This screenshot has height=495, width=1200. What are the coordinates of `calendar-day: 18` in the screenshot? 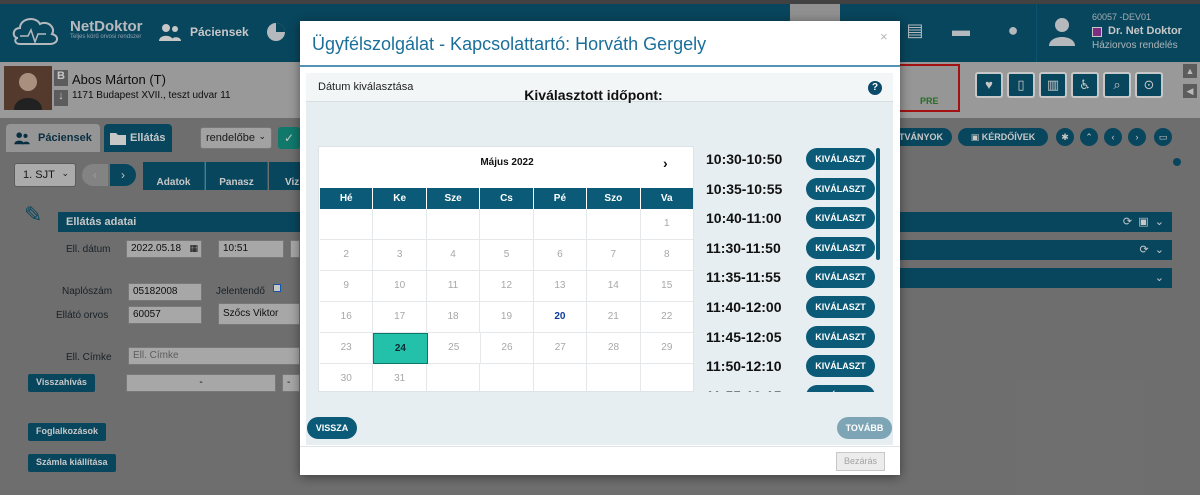 It's located at (453, 317).